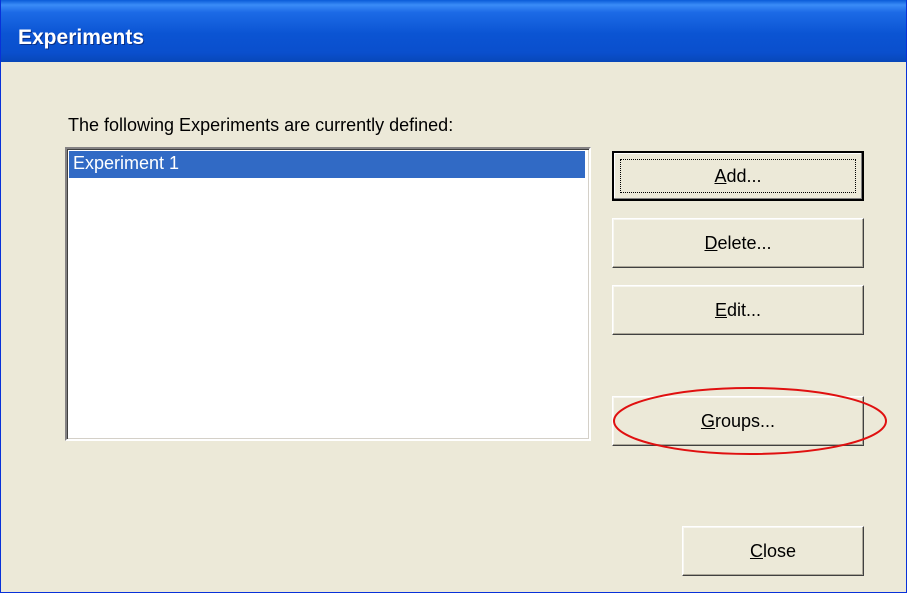 The width and height of the screenshot is (907, 594). I want to click on close-button: Close, so click(773, 551).